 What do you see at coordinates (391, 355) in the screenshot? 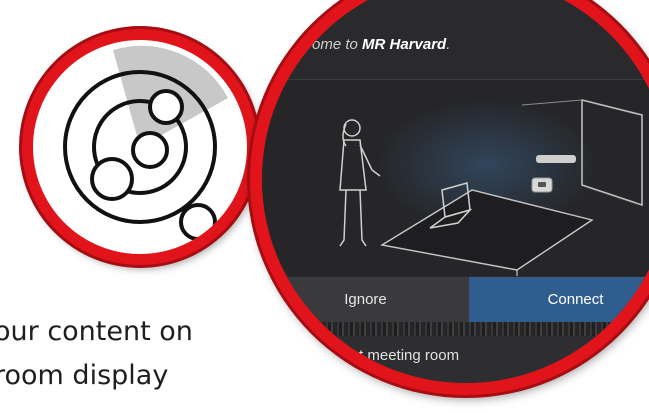
I see `select-meeting-room-item: select meeting room` at bounding box center [391, 355].